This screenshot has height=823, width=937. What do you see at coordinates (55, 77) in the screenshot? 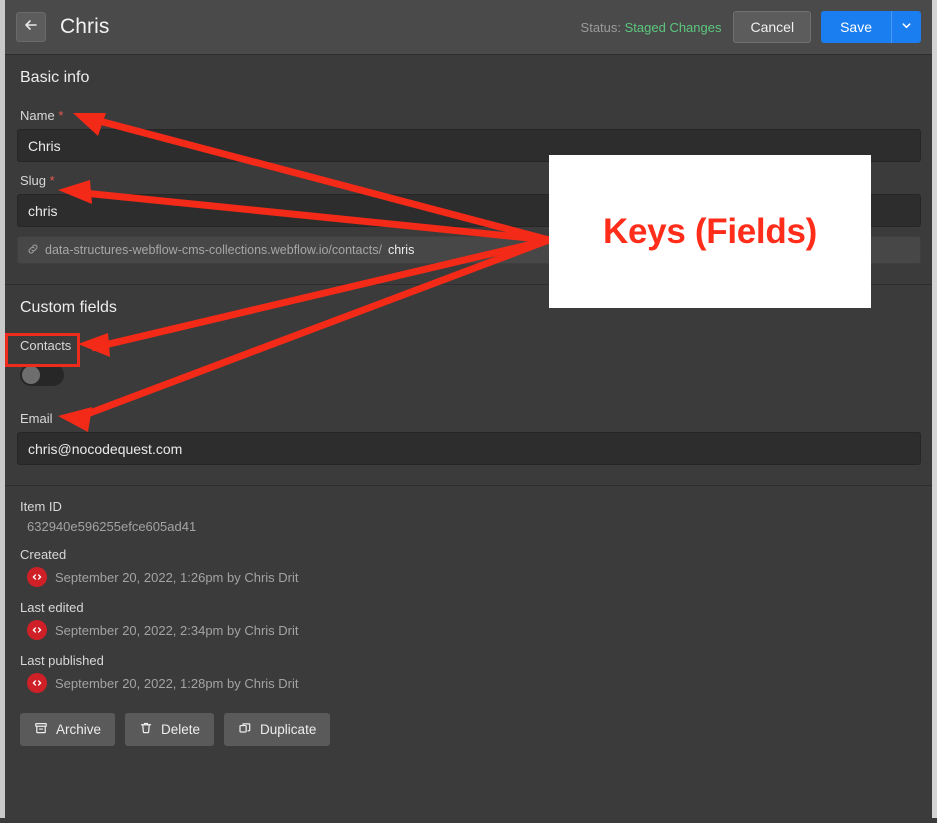
I see `basic-info-heading: Basic info` at bounding box center [55, 77].